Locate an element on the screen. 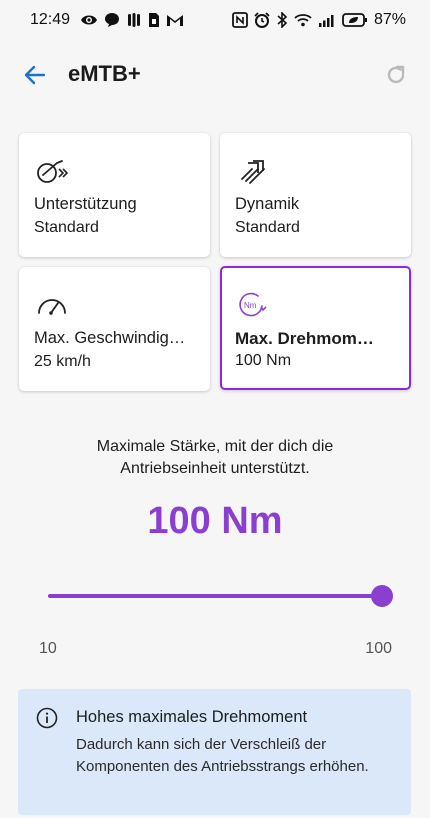 This screenshot has height=818, width=430. eye-icon is located at coordinates (89, 20).